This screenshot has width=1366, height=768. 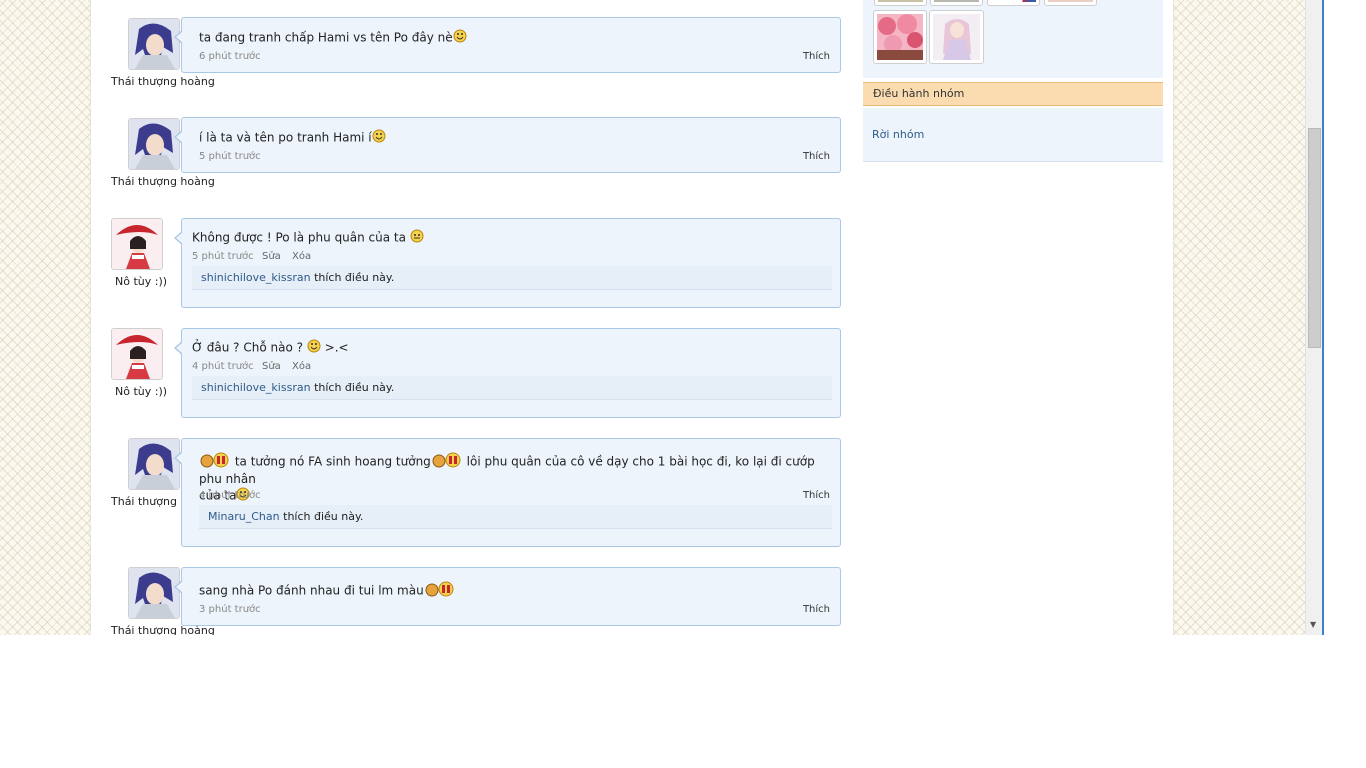 I want to click on anime-girl-image, so click(x=956, y=37).